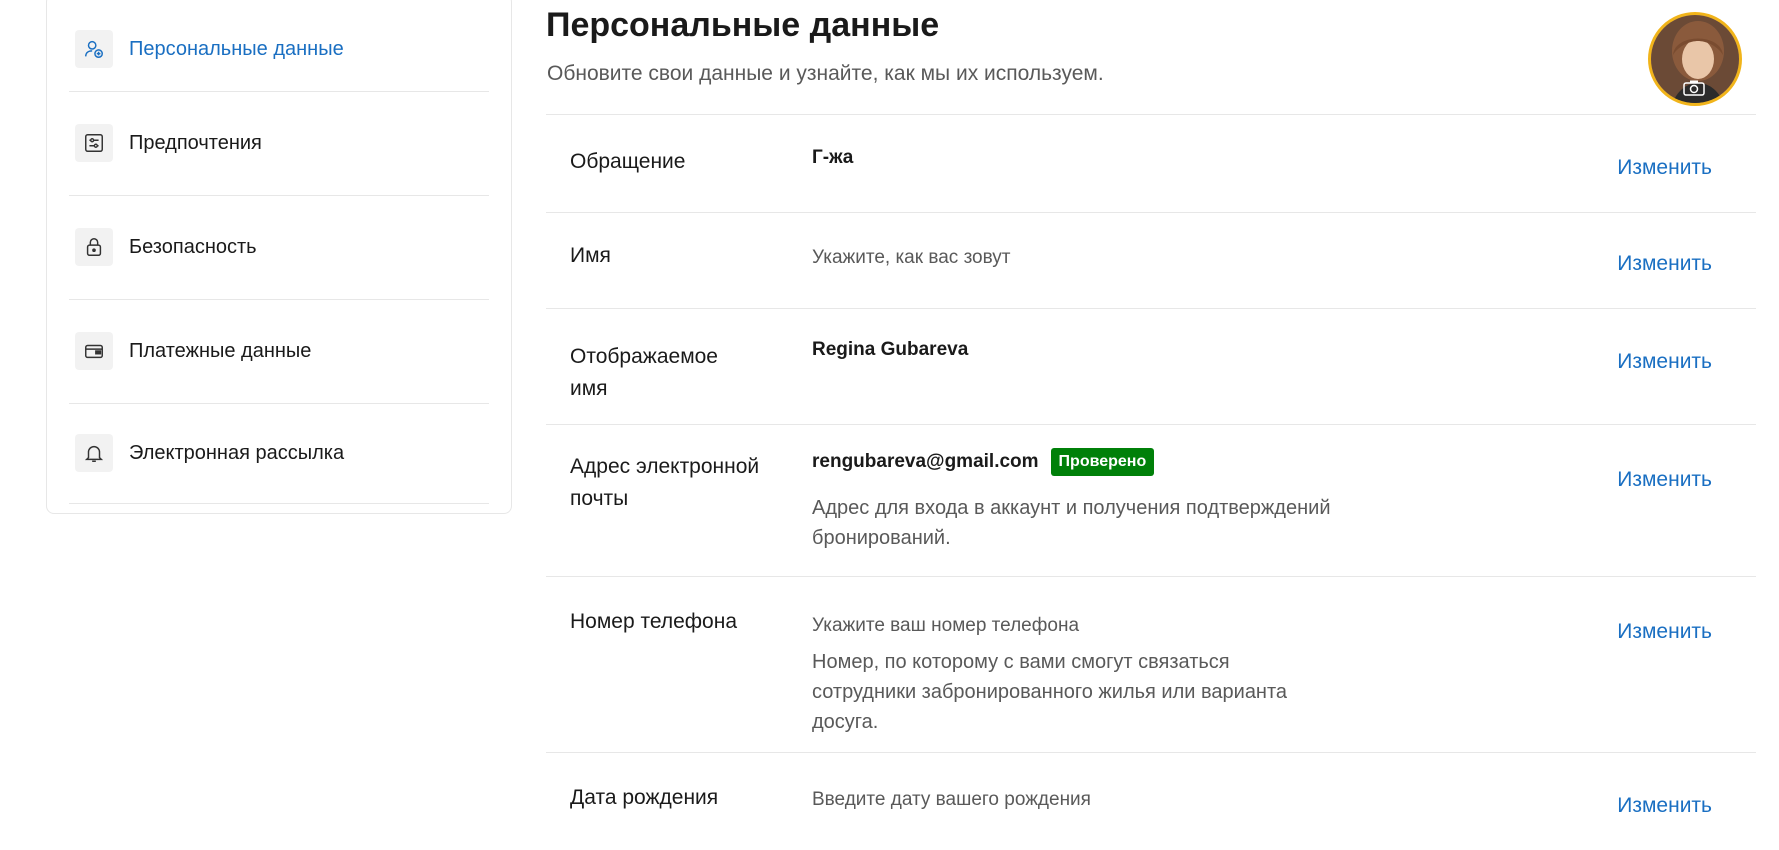 This screenshot has height=850, width=1779. I want to click on sidebar-item-newsletter: Электронная рассылка, so click(279, 453).